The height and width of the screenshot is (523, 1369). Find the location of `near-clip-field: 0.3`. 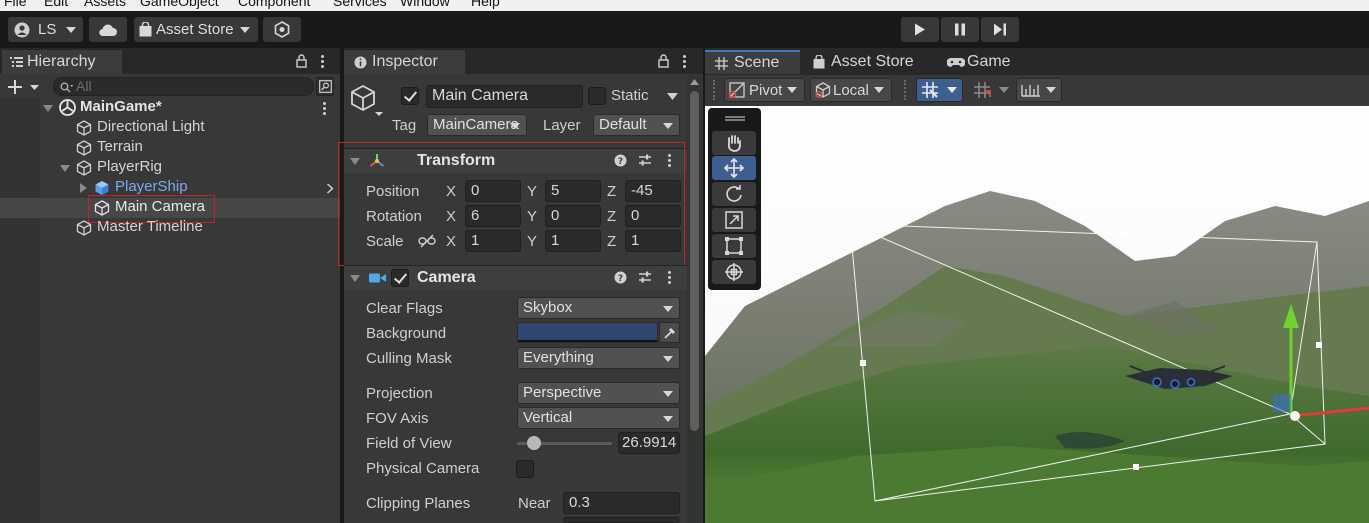

near-clip-field: 0.3 is located at coordinates (621, 503).